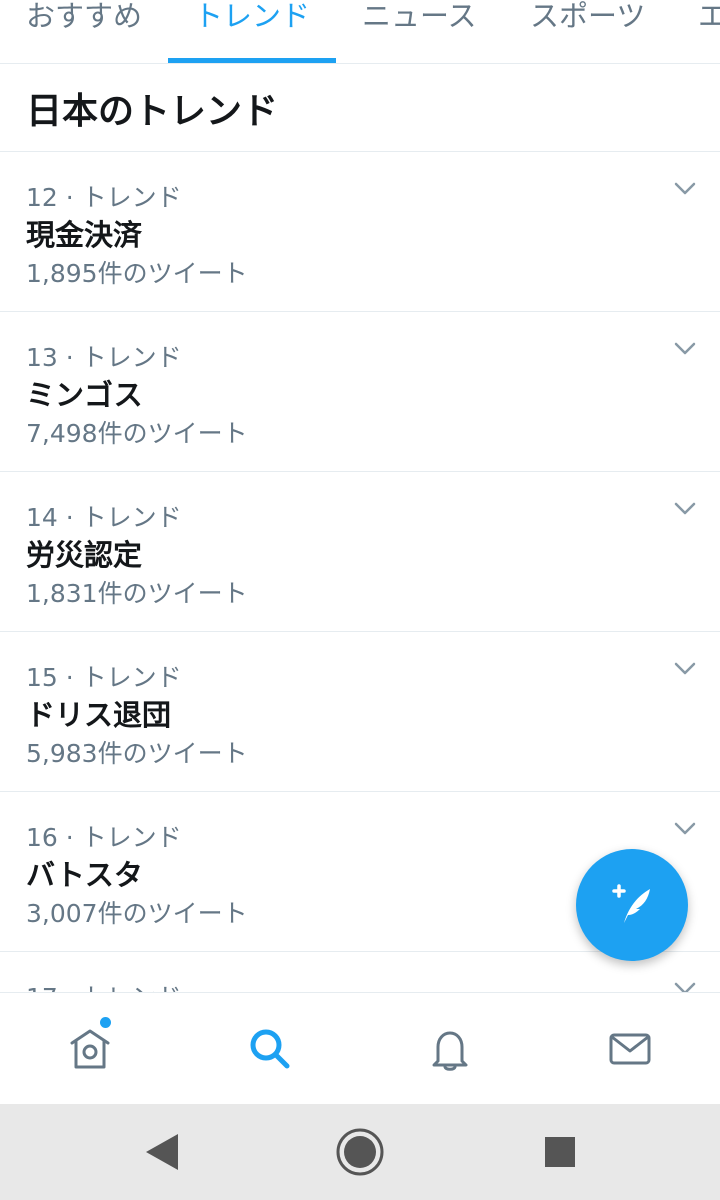  I want to click on top-tab-bar: おすすめ トレンド ニュース スポーツ エ, so click(360, 32).